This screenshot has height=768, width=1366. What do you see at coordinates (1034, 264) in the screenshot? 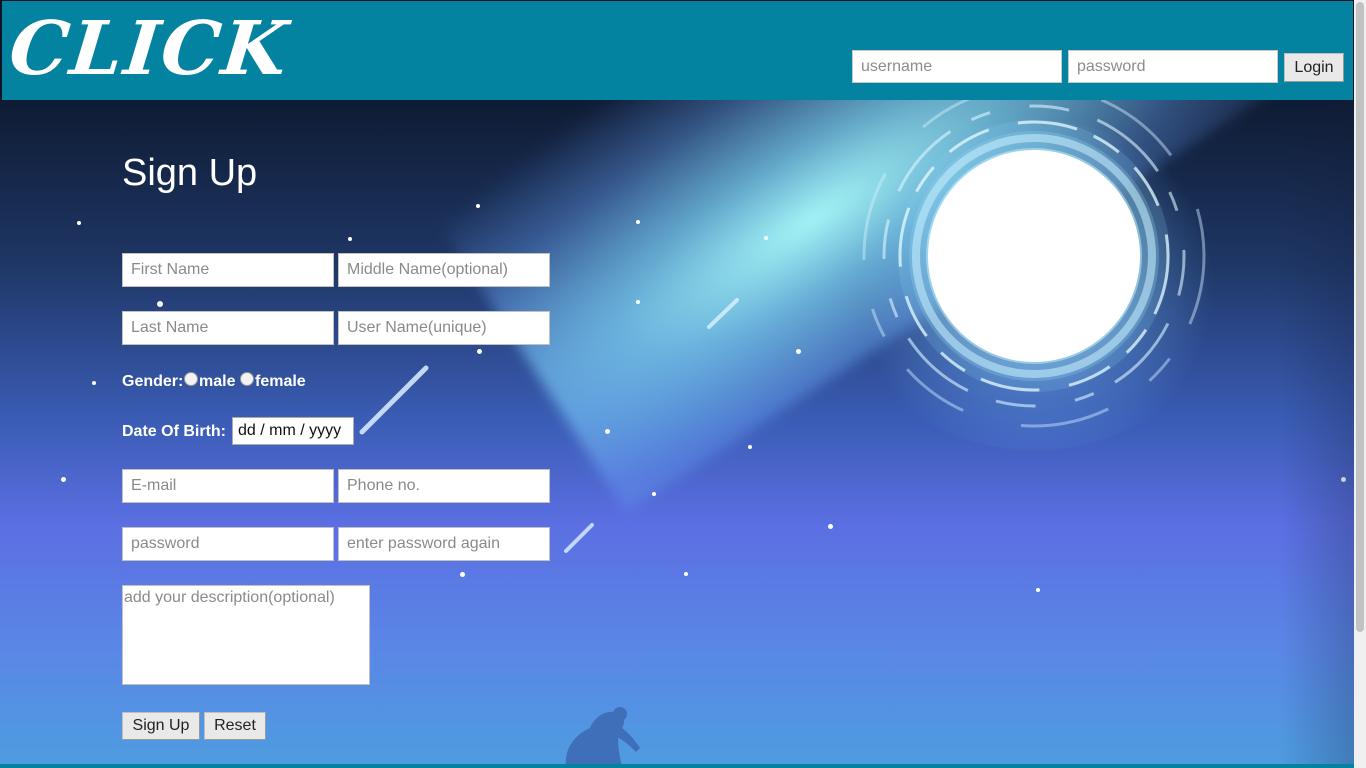
I see `moon-illustration` at bounding box center [1034, 264].